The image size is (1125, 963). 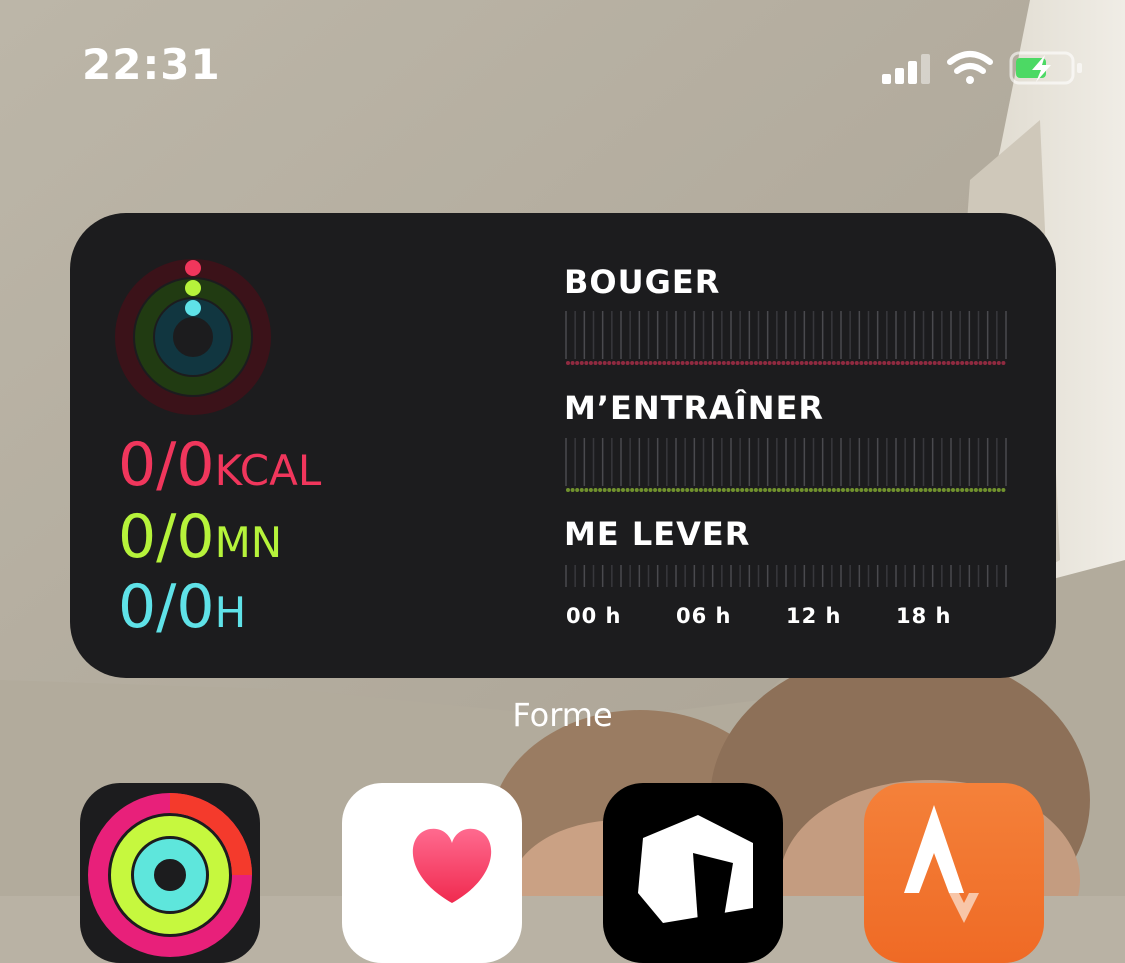 I want to click on move-stat: 0/0KCAL, so click(x=219, y=465).